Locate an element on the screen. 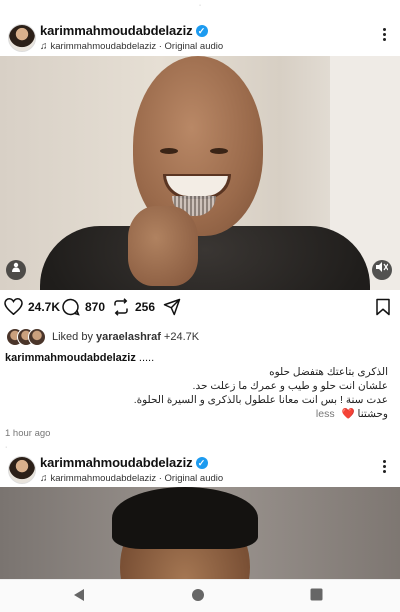  comment-count: 870 is located at coordinates (95, 307).